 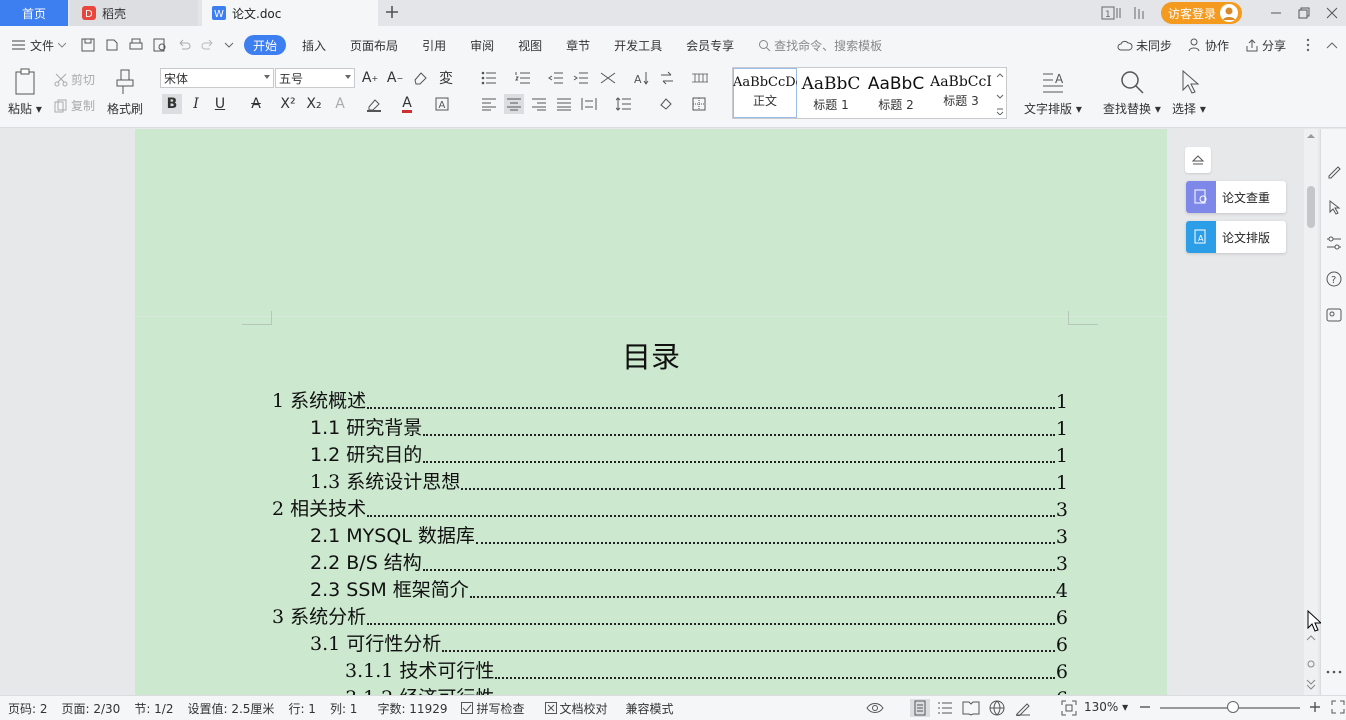 I want to click on toc-entry: 3.1.1 技术可行性 6, so click(x=706, y=671).